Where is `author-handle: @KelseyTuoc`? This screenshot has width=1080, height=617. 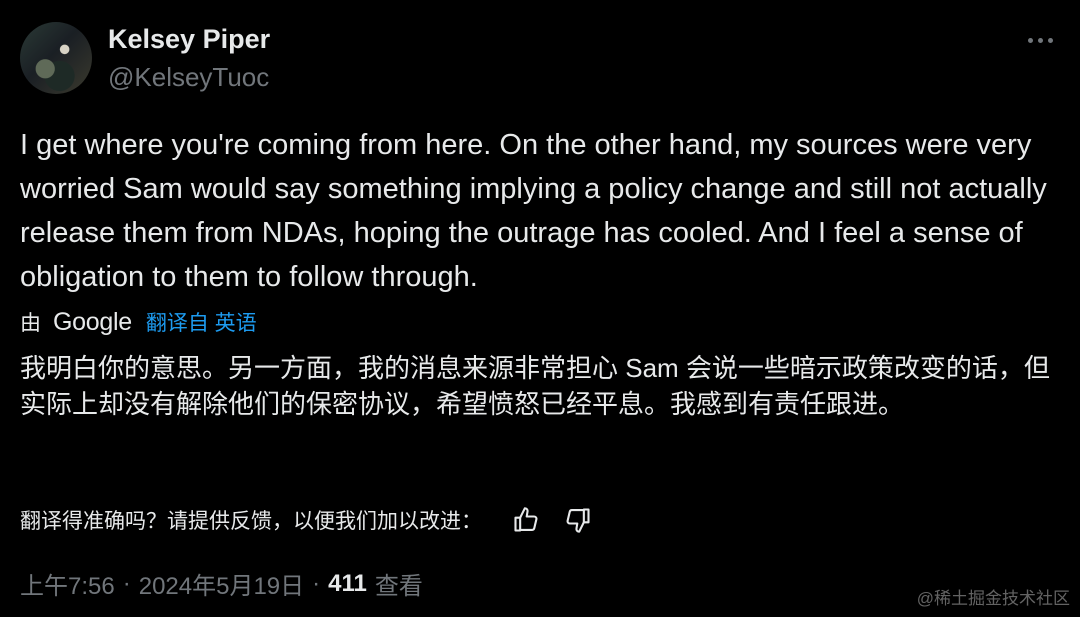
author-handle: @KelseyTuoc is located at coordinates (188, 77).